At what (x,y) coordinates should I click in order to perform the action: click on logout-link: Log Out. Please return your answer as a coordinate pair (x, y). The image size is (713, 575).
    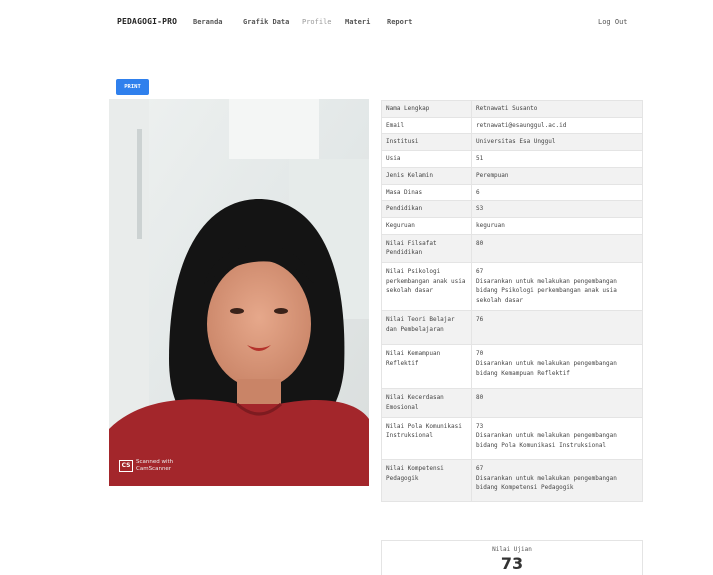
    Looking at the image, I should click on (613, 22).